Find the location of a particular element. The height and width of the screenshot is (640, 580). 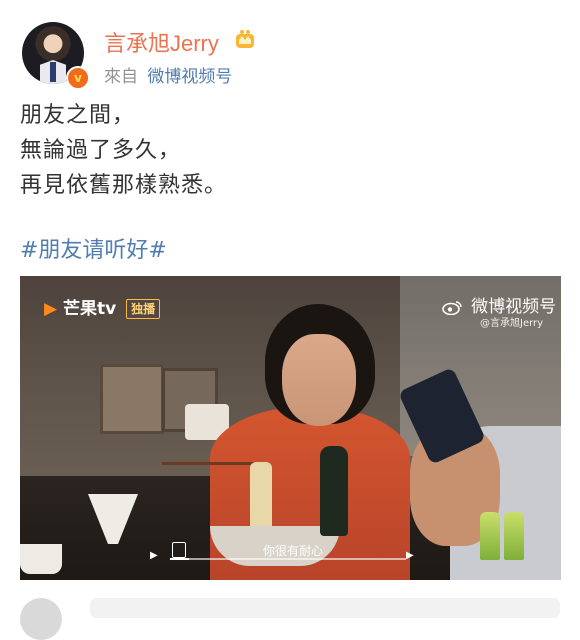

post-header: v 言承旭Jerry 來自 微博视频号 is located at coordinates (292, 56).